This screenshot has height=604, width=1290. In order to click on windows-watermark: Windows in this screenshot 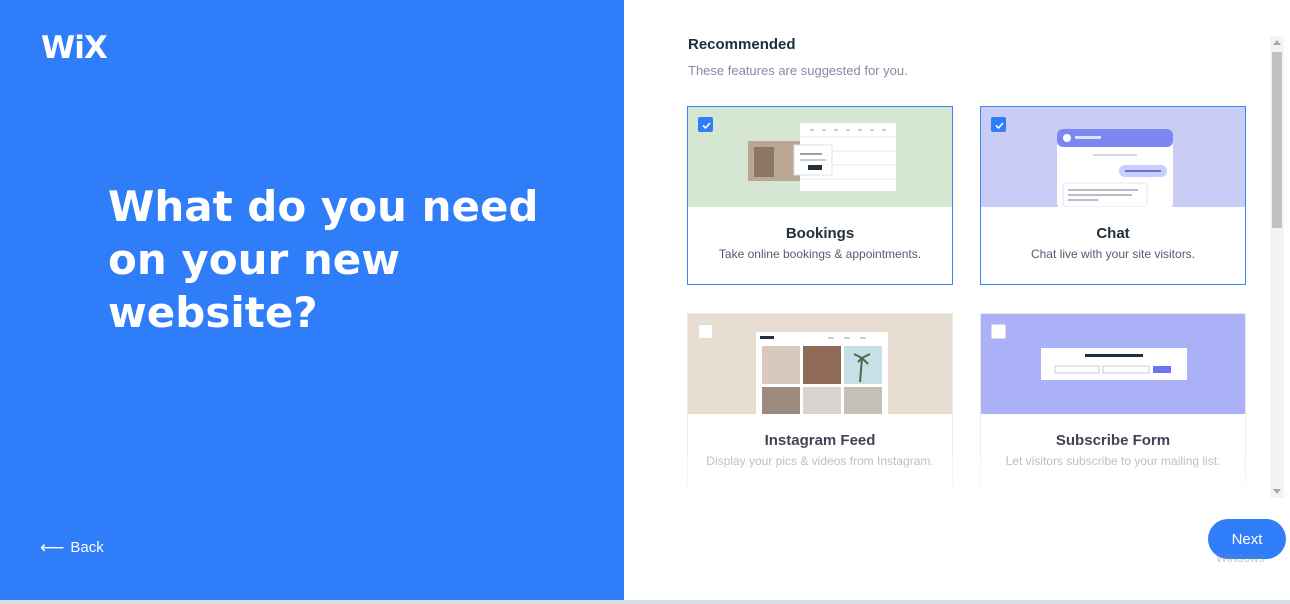, I will do `click(1240, 558)`.